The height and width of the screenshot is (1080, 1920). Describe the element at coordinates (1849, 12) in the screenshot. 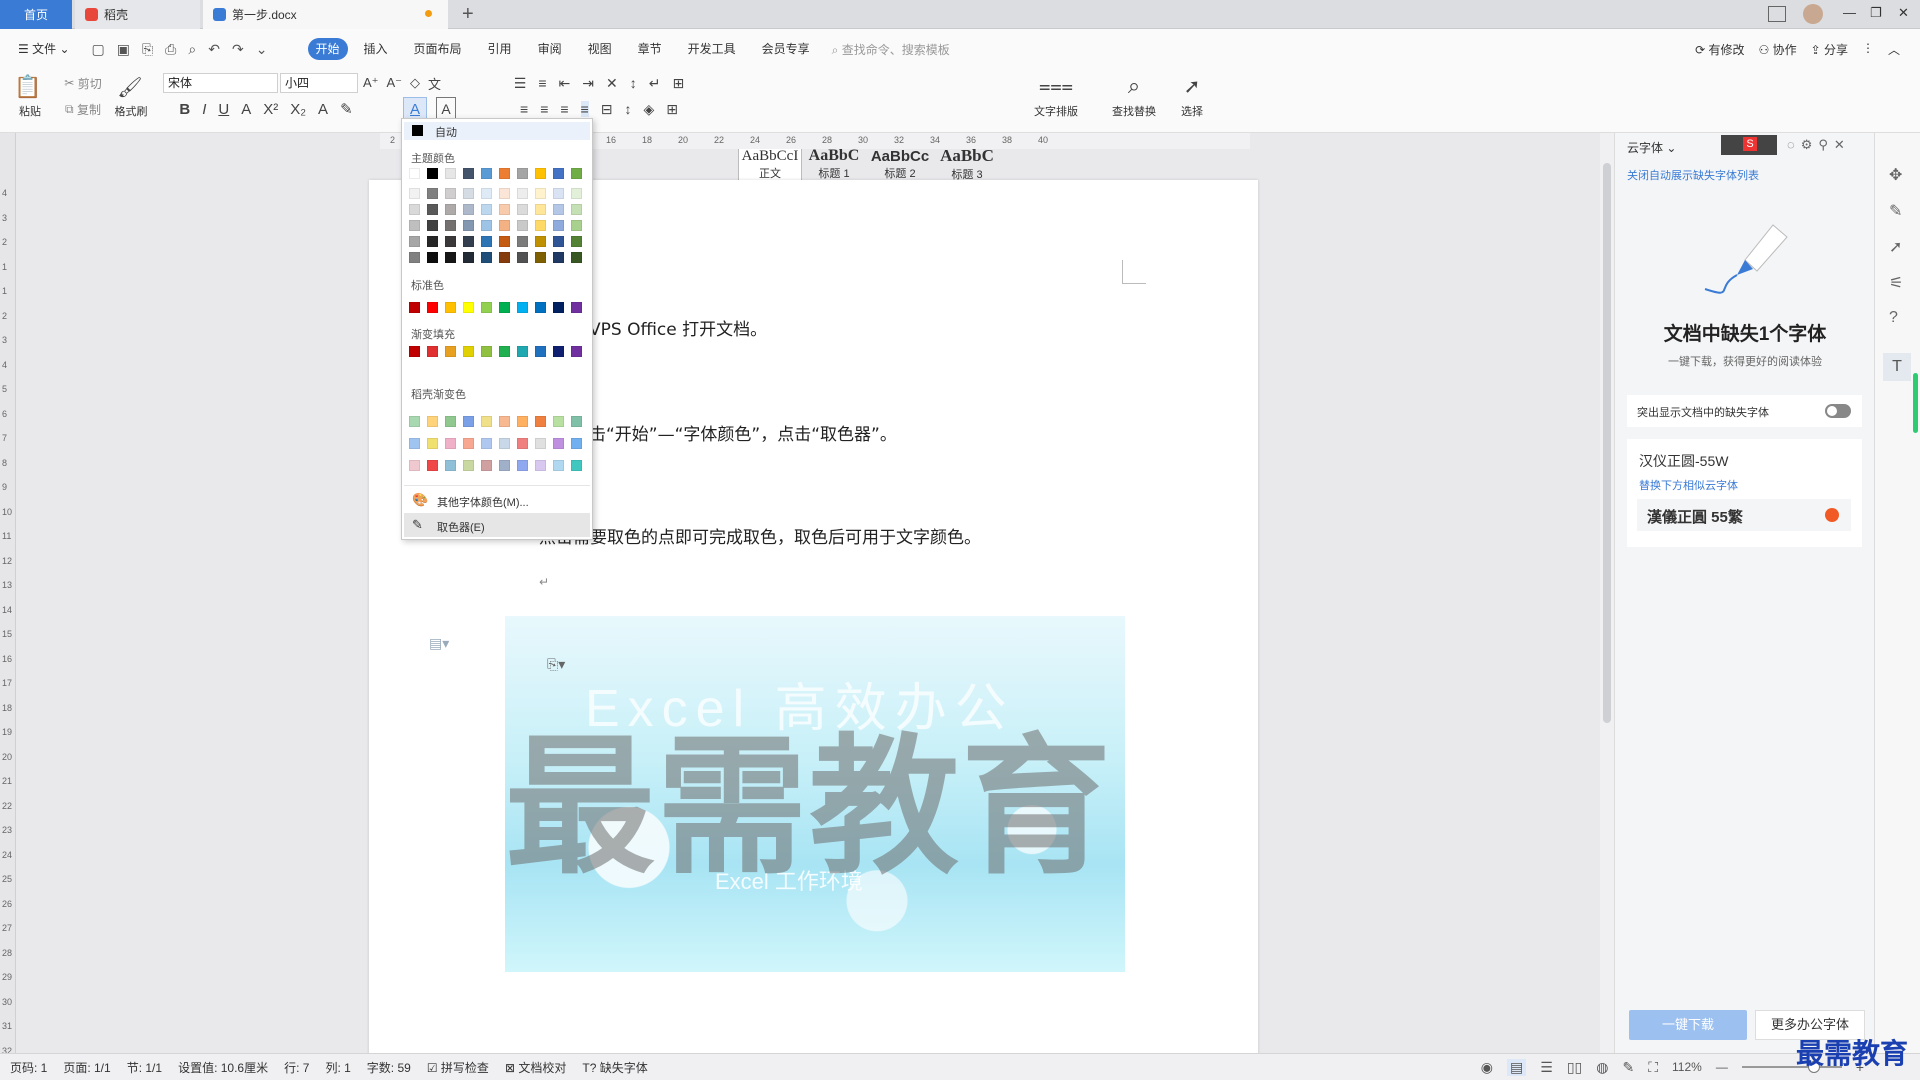

I see `minimize-button: —` at that location.